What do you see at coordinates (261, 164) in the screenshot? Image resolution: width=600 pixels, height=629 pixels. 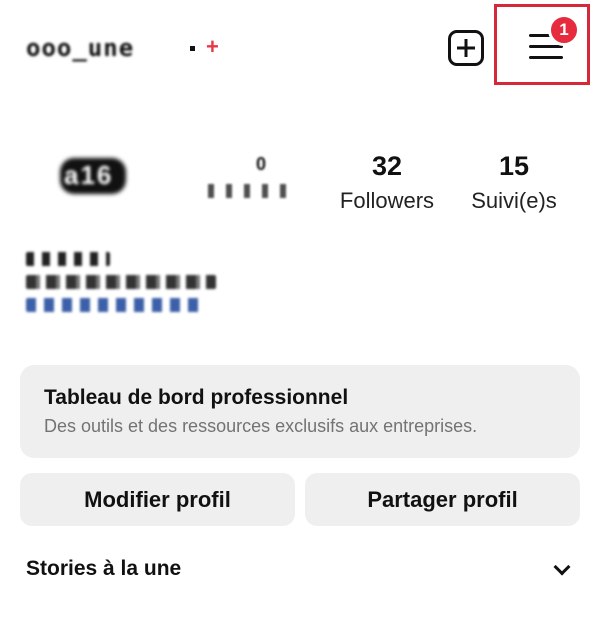 I see `posts-count-redacted: 0` at bounding box center [261, 164].